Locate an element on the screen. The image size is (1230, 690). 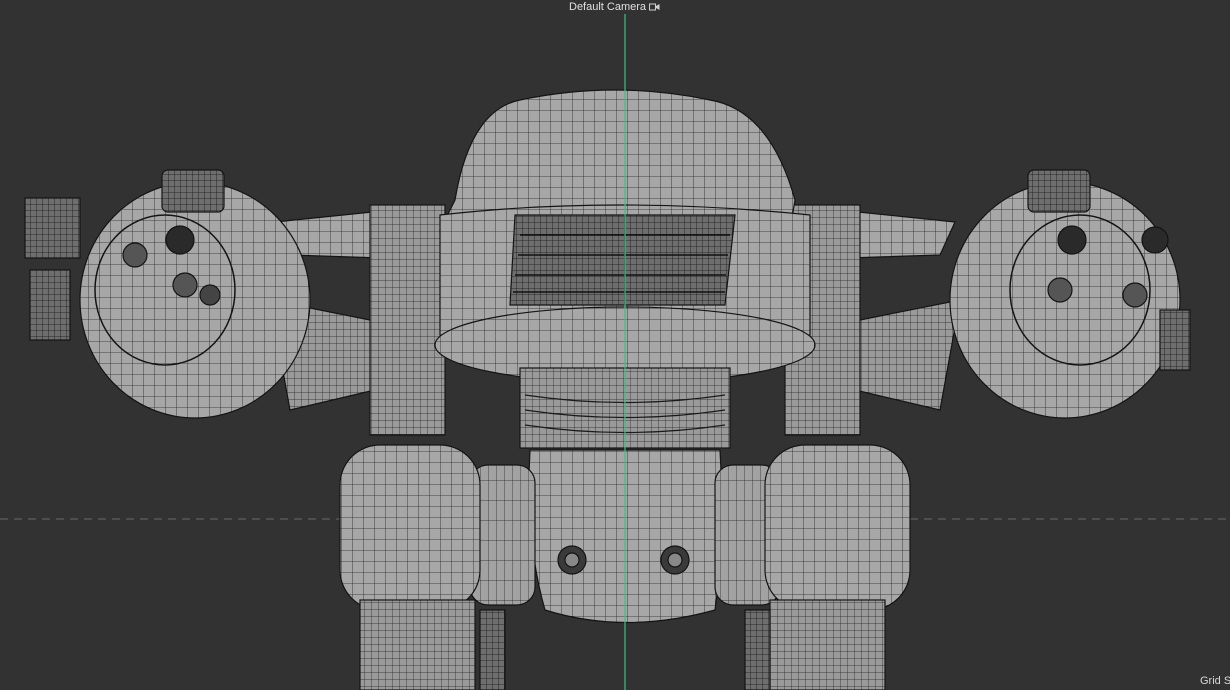
camera-label: Default Camera is located at coordinates (614, 7).